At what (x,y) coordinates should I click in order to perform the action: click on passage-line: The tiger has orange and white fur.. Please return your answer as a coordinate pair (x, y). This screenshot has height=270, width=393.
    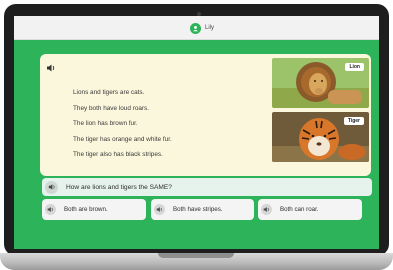
    Looking at the image, I should click on (122, 139).